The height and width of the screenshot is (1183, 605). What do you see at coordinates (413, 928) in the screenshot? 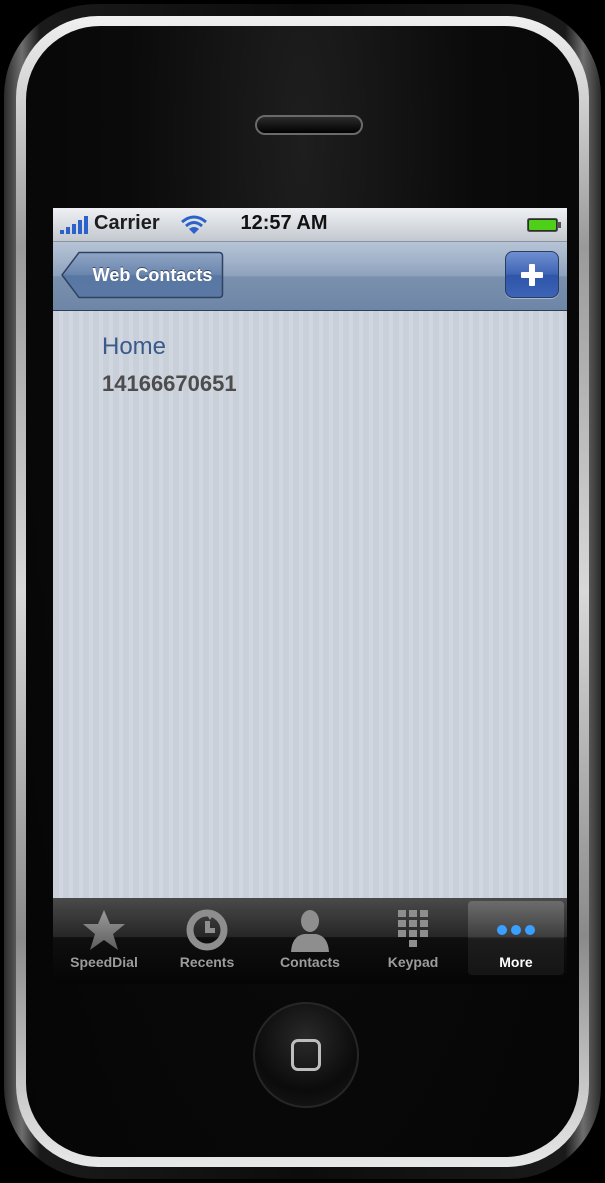
I see `keypad-icon` at bounding box center [413, 928].